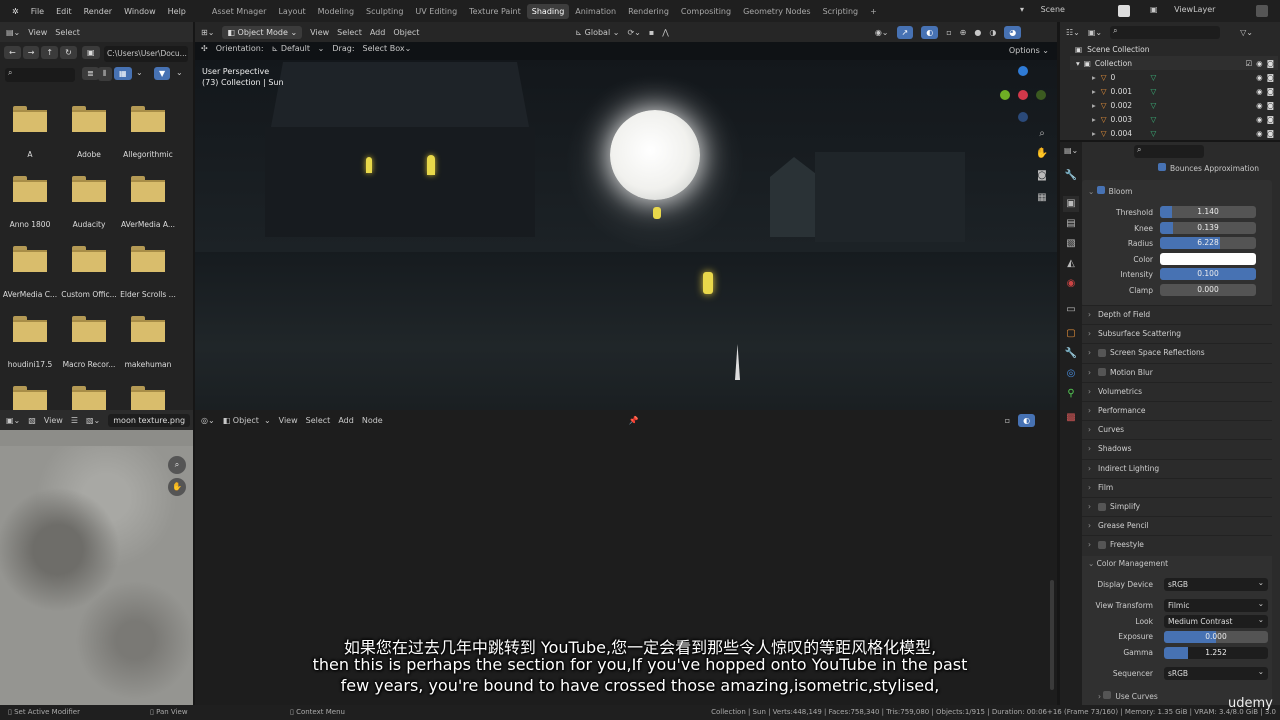  Describe the element at coordinates (1177, 448) in the screenshot. I see `panel-shadows: › Shadows` at that location.